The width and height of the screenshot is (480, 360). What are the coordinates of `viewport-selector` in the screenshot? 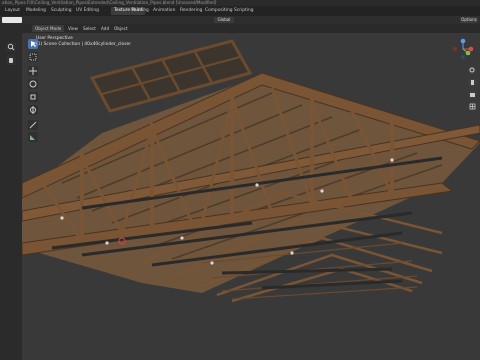 It's located at (12, 20).